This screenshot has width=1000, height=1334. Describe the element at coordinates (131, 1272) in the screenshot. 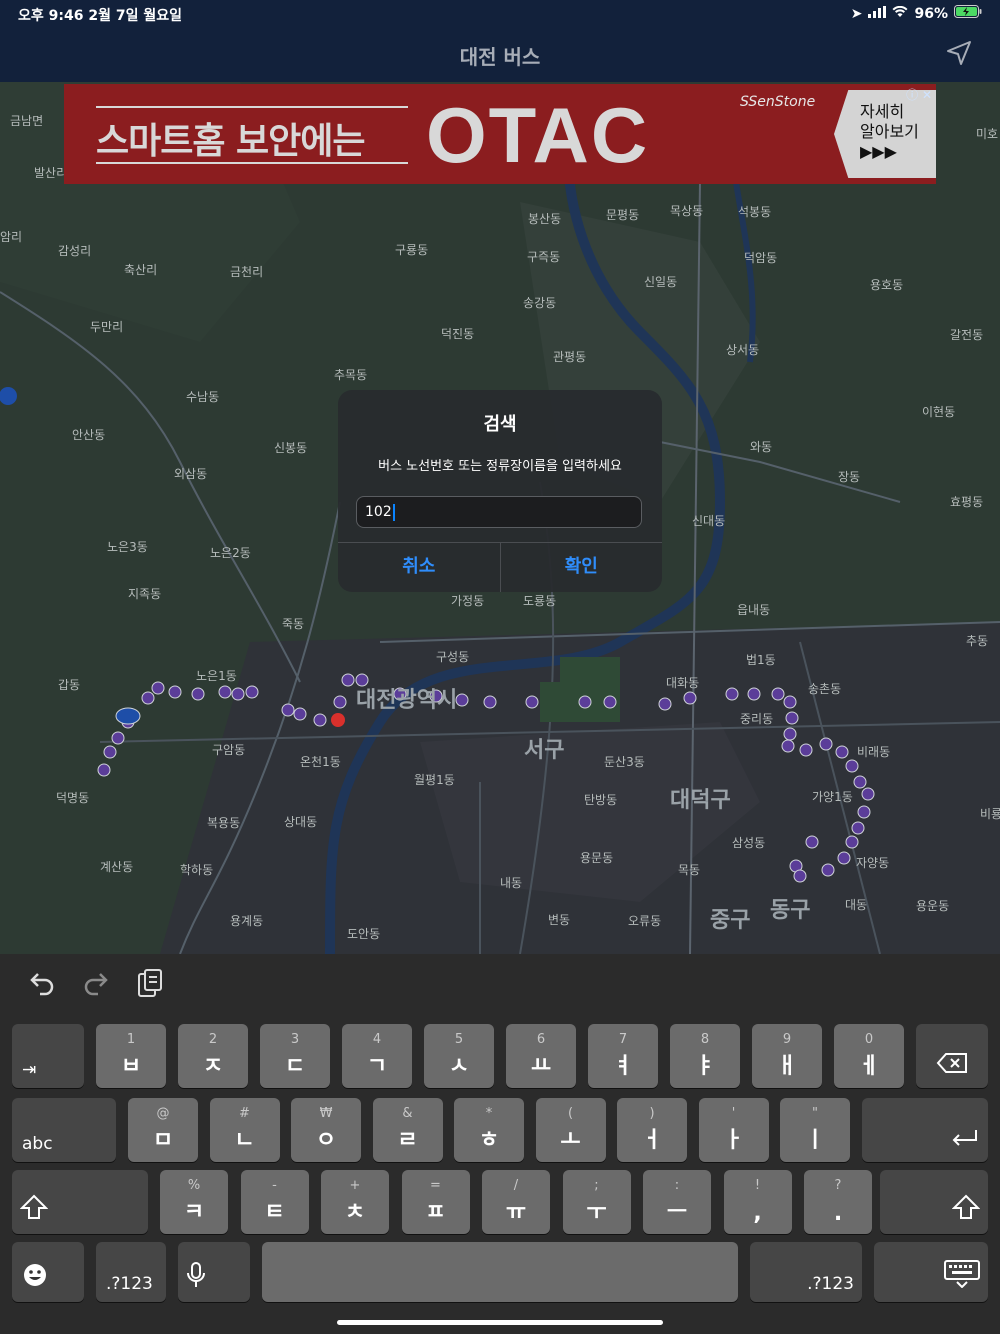

I see `numbers-key-left: .?123` at that location.